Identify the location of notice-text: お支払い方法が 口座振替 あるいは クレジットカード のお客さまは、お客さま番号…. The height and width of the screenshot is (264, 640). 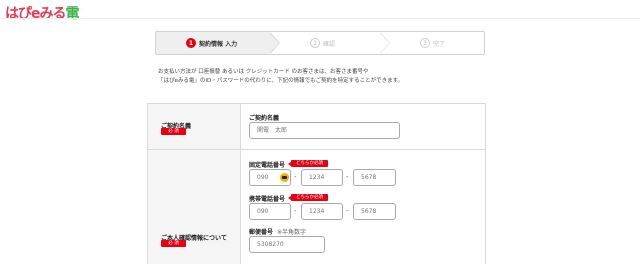
(323, 77).